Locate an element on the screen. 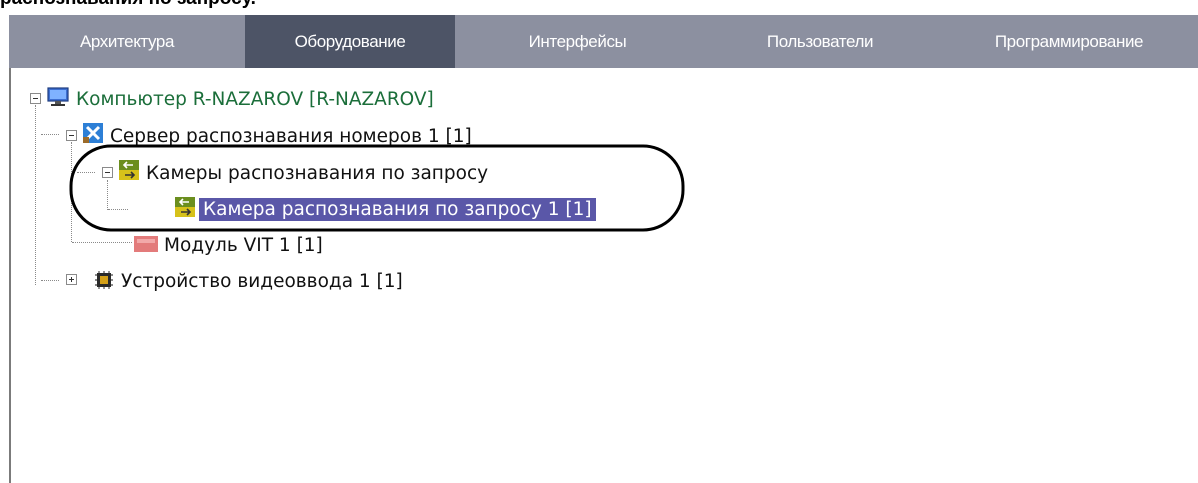 The height and width of the screenshot is (483, 1198). server-tools-icon is located at coordinates (93, 133).